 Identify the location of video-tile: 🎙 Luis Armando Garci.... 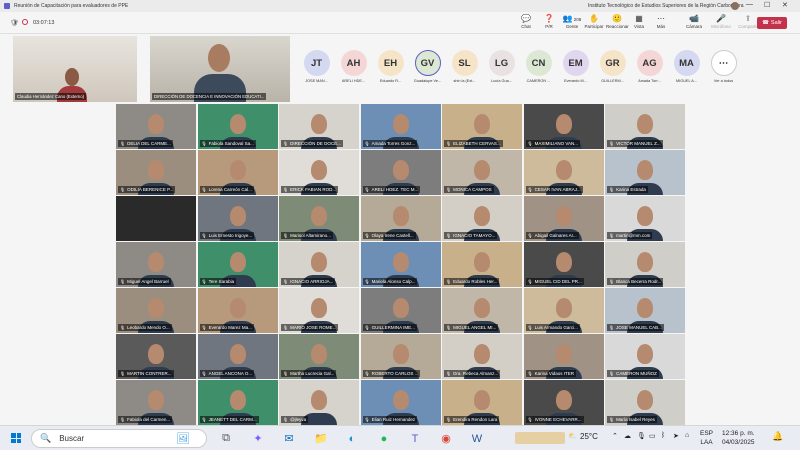
(563, 310).